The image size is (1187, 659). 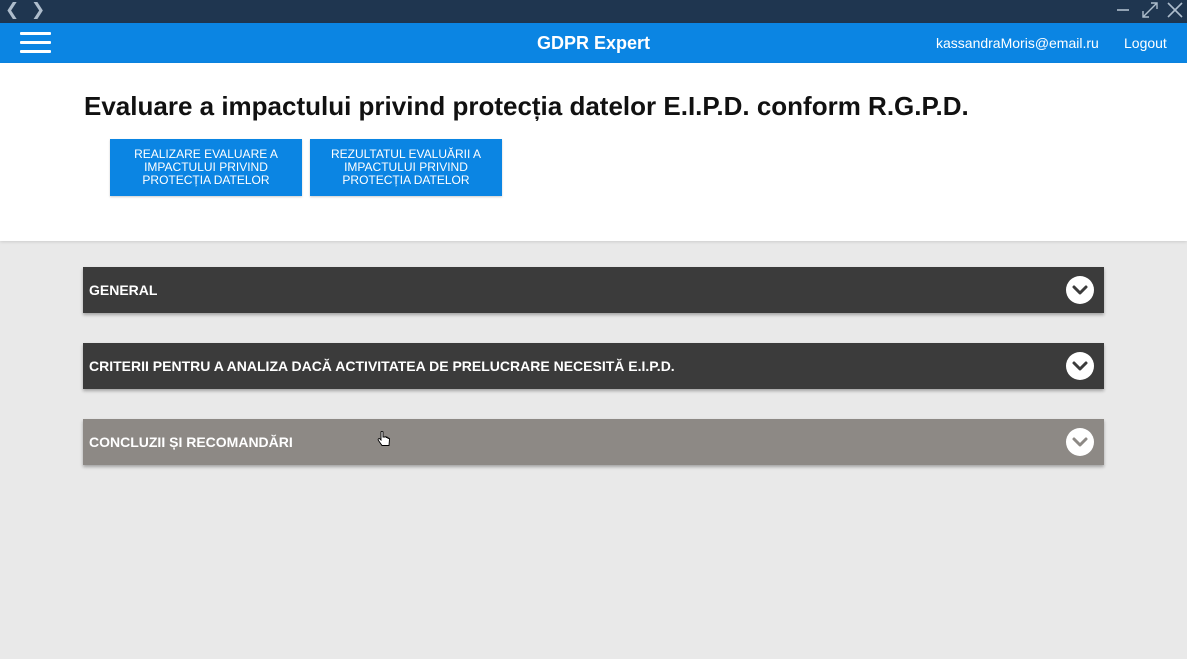 What do you see at coordinates (384, 438) in the screenshot?
I see `hand-cursor-icon` at bounding box center [384, 438].